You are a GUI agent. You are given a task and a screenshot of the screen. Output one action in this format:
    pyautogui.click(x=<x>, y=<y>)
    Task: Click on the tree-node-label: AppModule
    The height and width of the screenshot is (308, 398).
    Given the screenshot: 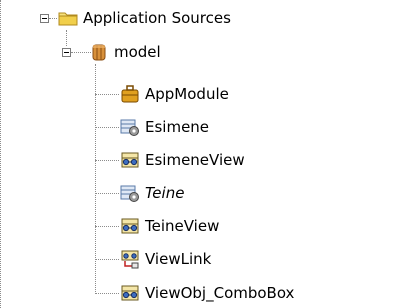 What is the action you would take?
    pyautogui.click(x=187, y=94)
    